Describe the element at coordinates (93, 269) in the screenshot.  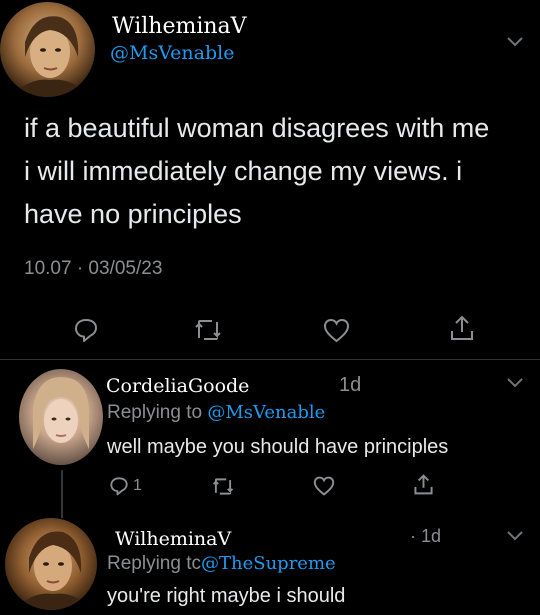
I see `tweet-timestamp: 10.07 · 03/05/23` at that location.